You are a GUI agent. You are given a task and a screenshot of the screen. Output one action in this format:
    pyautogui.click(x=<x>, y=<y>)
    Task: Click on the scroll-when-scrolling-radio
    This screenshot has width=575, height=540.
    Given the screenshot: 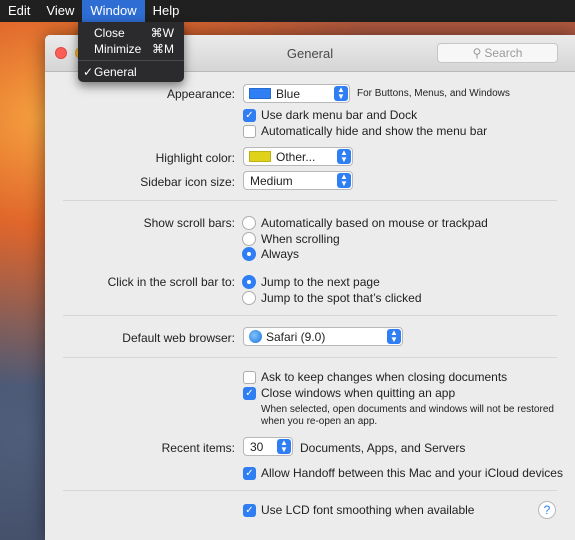 What is the action you would take?
    pyautogui.click(x=249, y=239)
    